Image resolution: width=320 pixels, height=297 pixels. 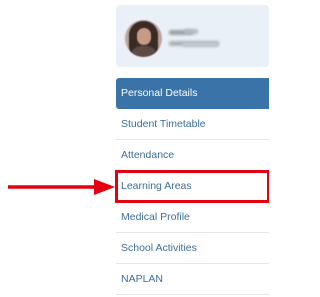 What do you see at coordinates (192, 36) in the screenshot?
I see `profile-card` at bounding box center [192, 36].